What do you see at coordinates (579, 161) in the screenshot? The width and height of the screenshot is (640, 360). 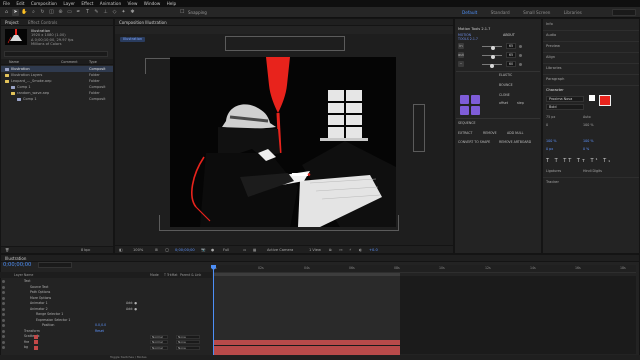 I see `text-style-buttons: T T TT Tт T¹ T₁` at bounding box center [579, 161].